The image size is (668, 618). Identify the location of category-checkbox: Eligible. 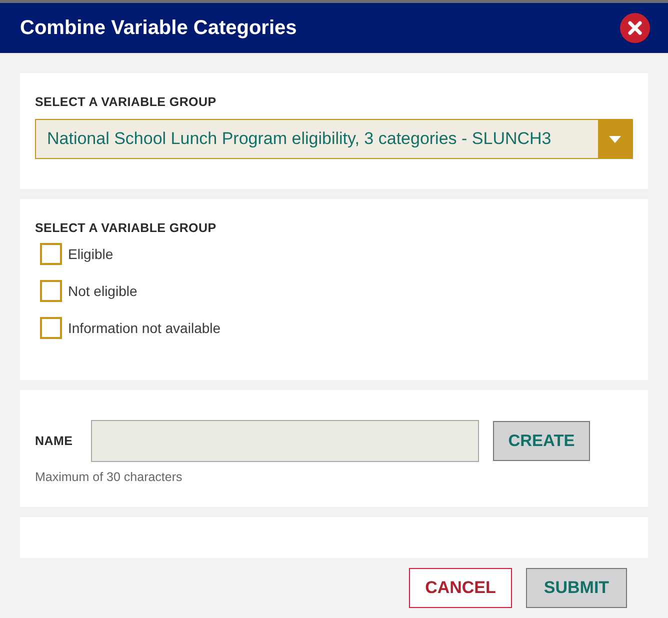
(336, 254).